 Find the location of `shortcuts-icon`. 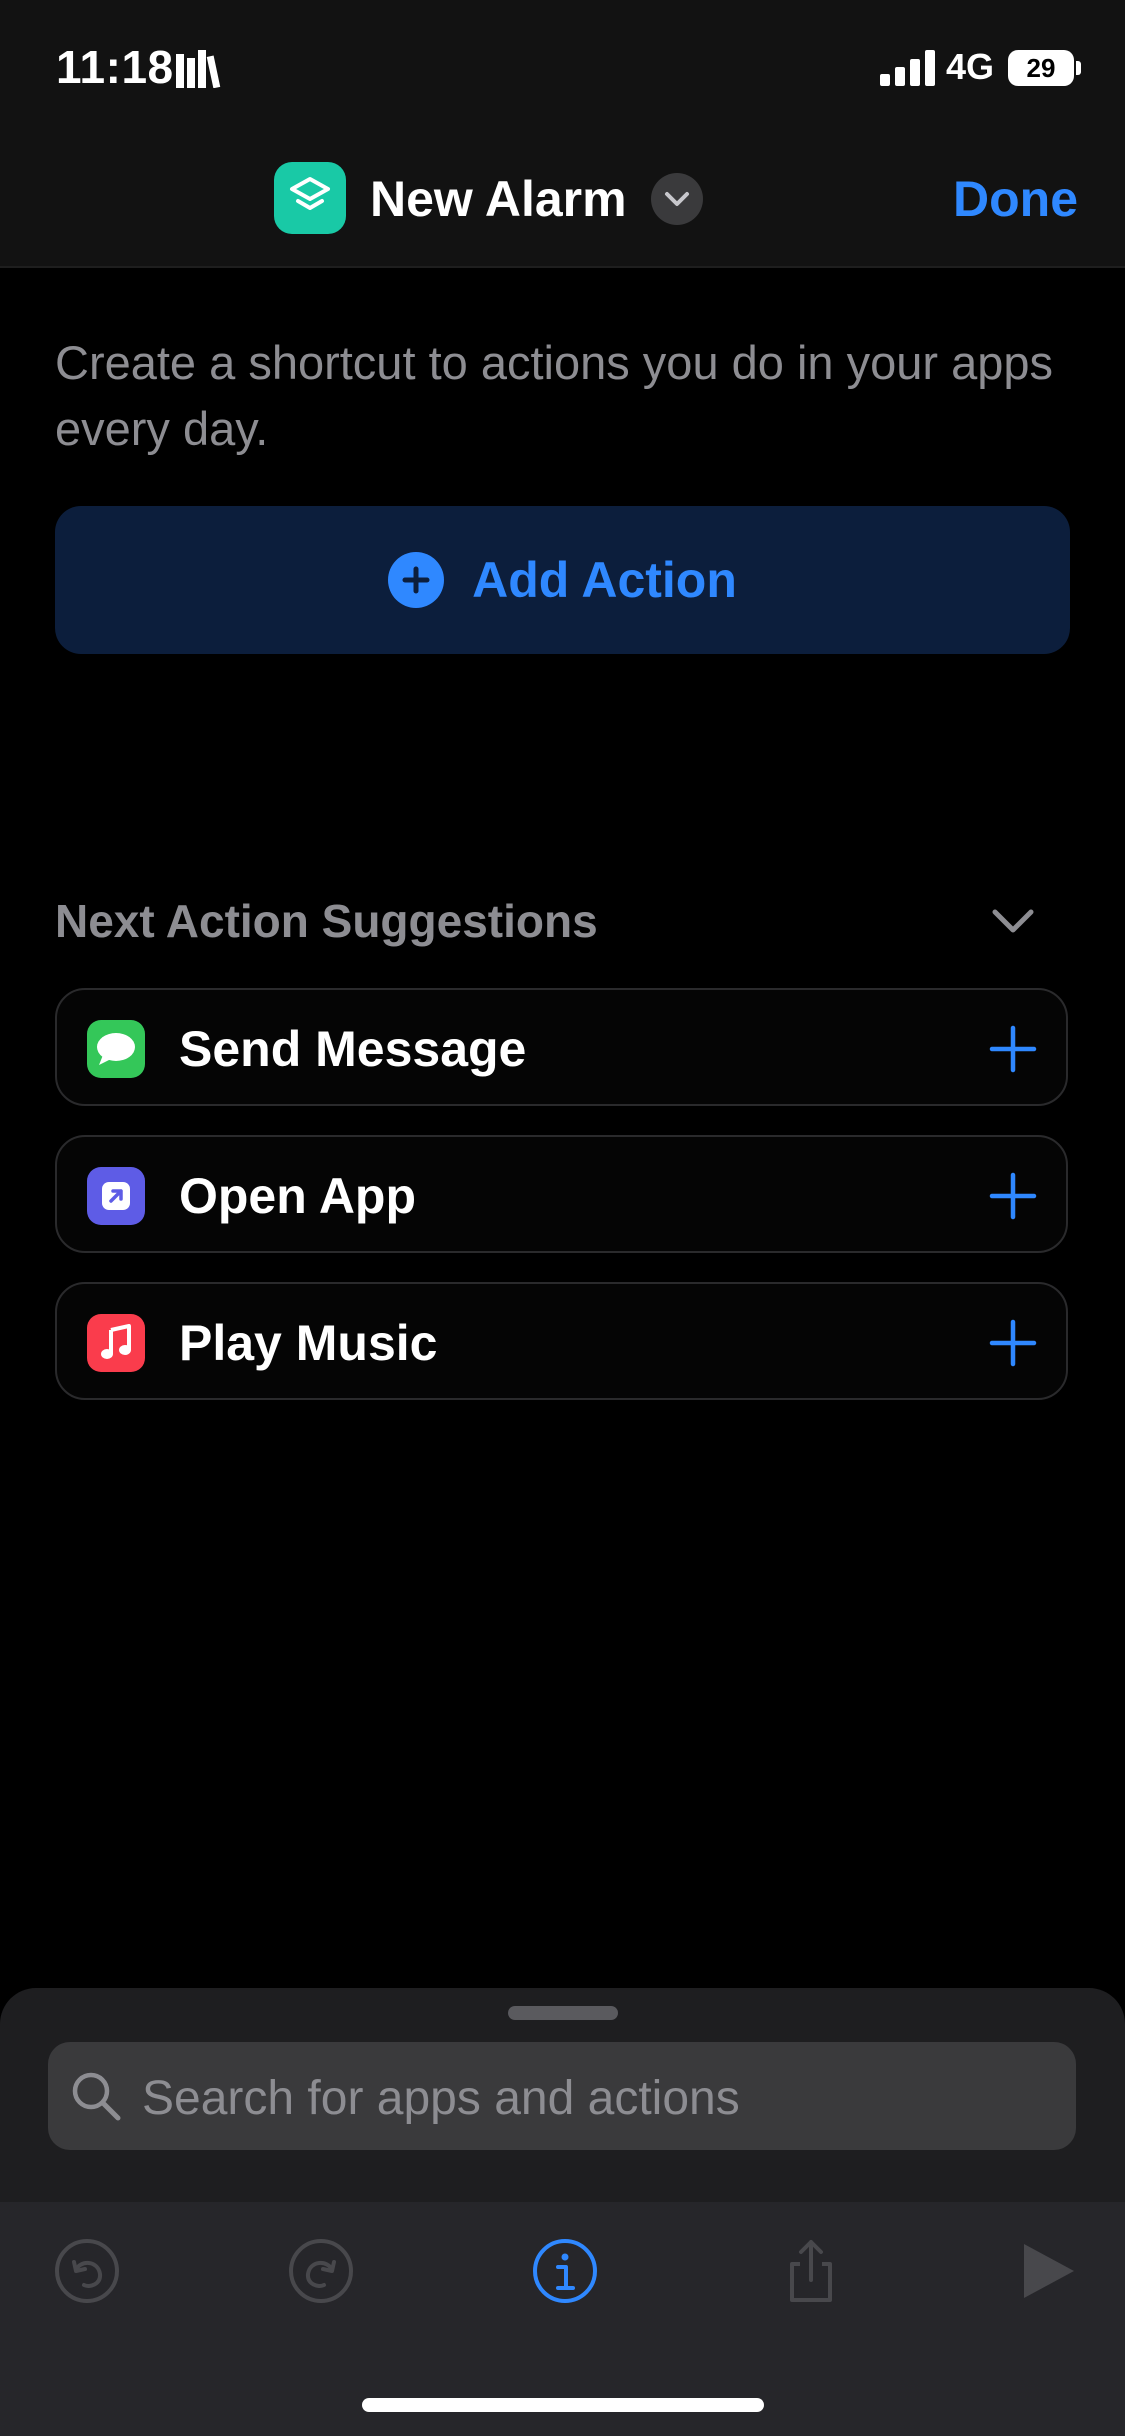

shortcuts-icon is located at coordinates (310, 198).